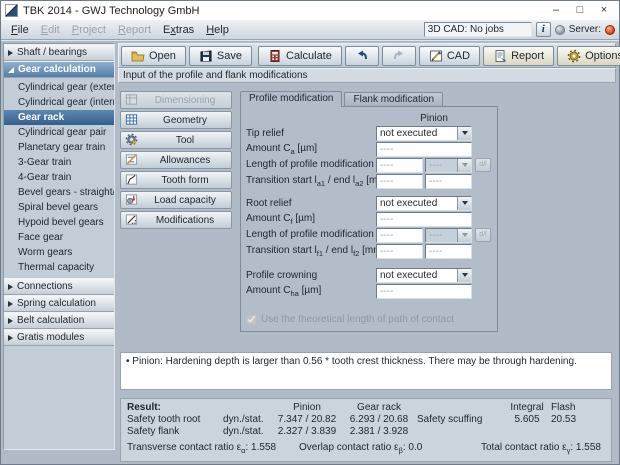 Image resolution: width=620 pixels, height=465 pixels. What do you see at coordinates (424, 291) in the screenshot?
I see `crowning-amount-input` at bounding box center [424, 291].